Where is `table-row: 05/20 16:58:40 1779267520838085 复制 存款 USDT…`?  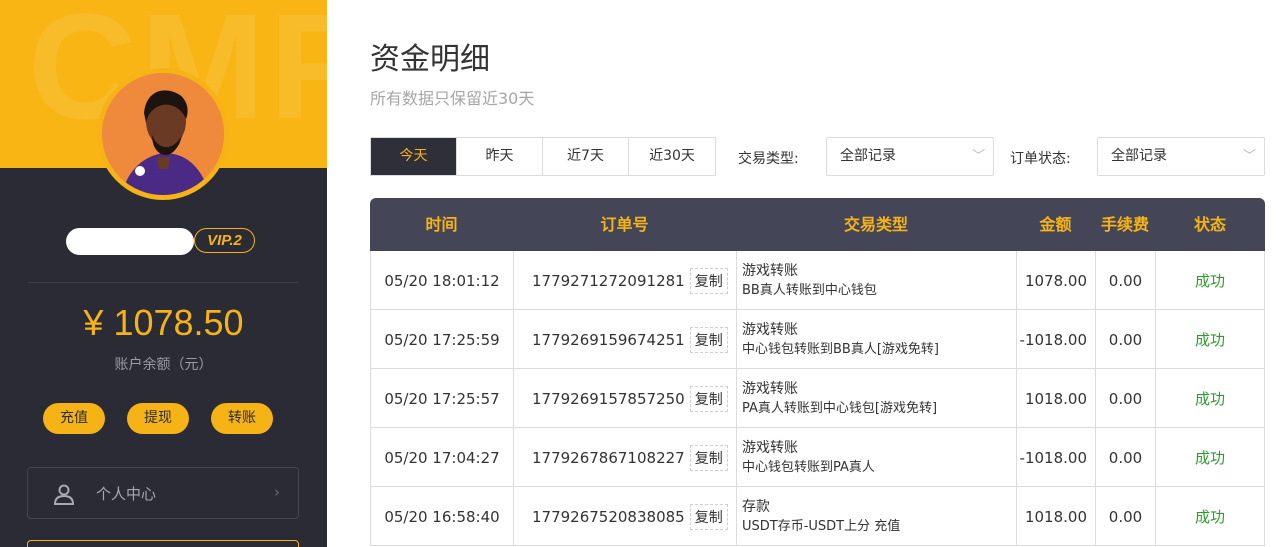 table-row: 05/20 16:58:40 1779267520838085 复制 存款 USDT… is located at coordinates (817, 516).